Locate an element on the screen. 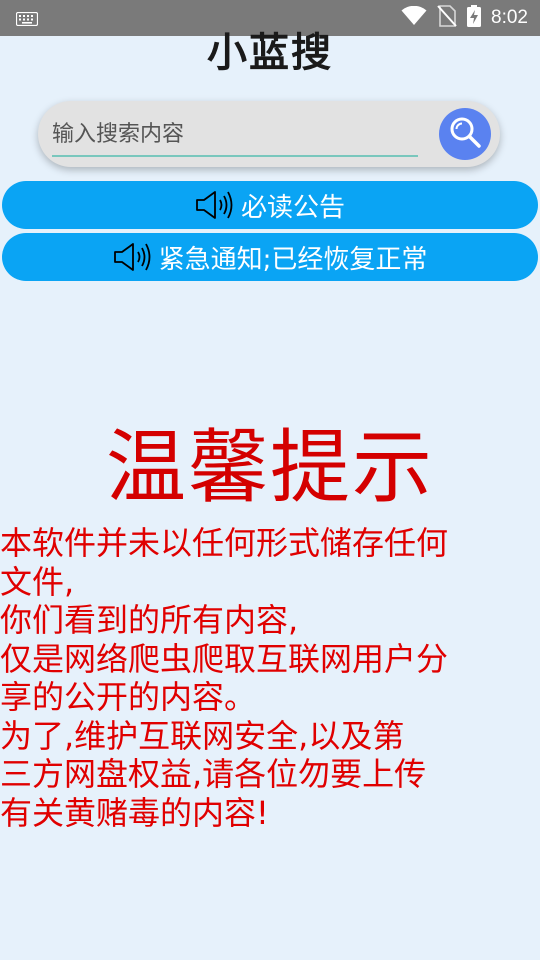  notice-emergency: 紧急通知;已经恢复正常 is located at coordinates (270, 257).